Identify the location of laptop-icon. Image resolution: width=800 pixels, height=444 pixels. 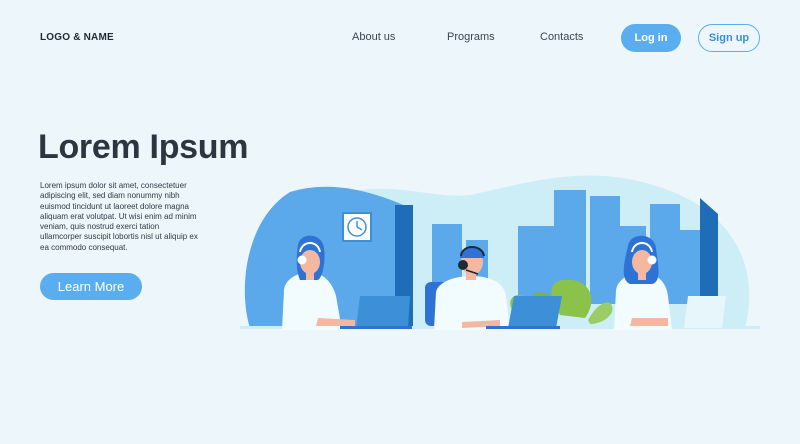
(705, 312).